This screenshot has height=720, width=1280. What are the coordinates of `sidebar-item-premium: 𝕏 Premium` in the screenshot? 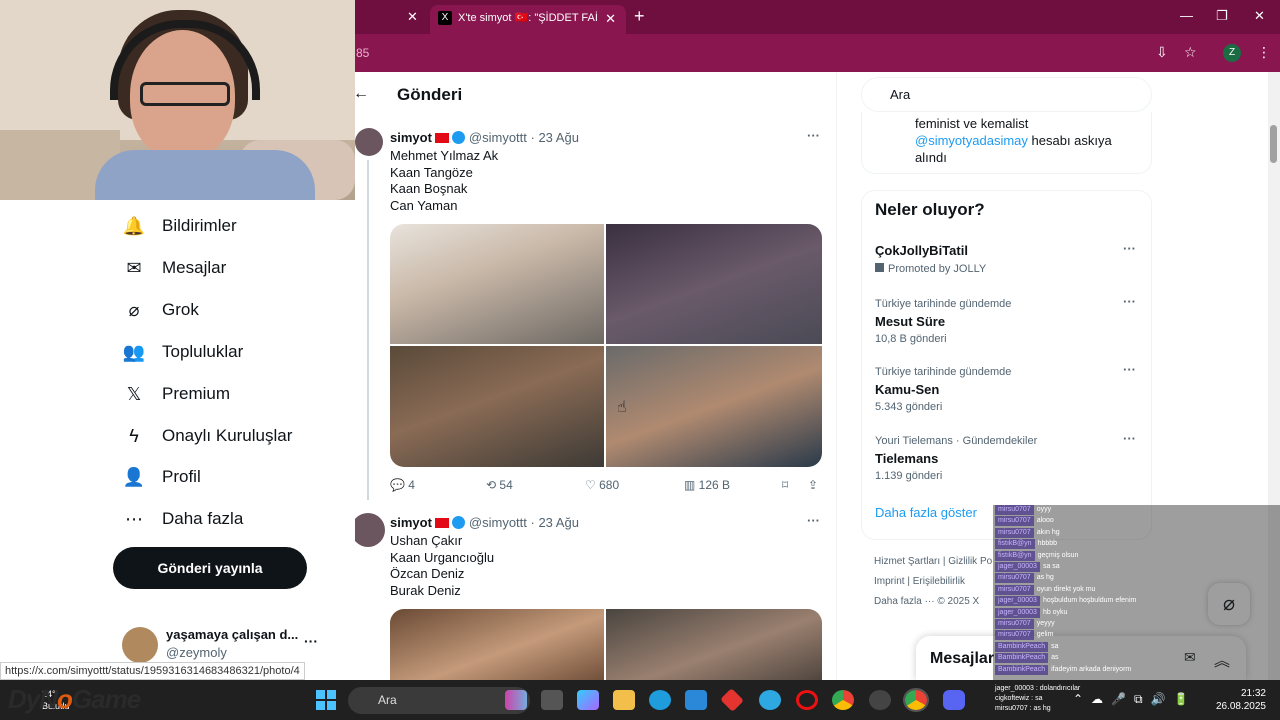 It's located at (176, 394).